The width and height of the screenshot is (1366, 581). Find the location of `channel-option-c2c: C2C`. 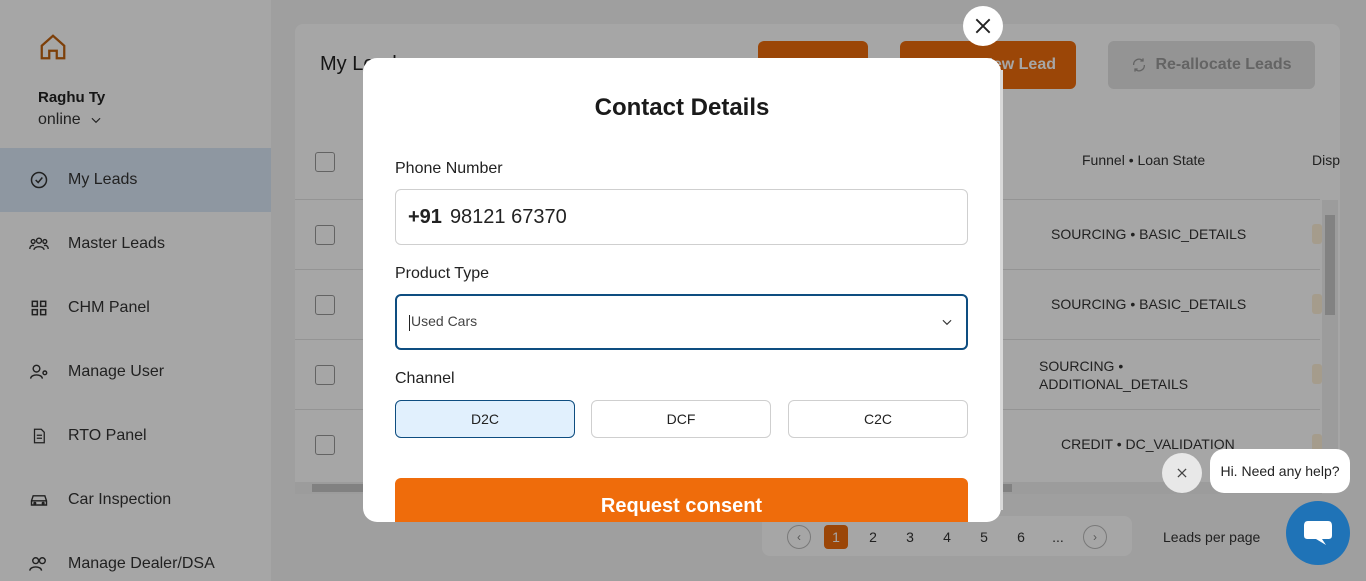

channel-option-c2c: C2C is located at coordinates (878, 419).